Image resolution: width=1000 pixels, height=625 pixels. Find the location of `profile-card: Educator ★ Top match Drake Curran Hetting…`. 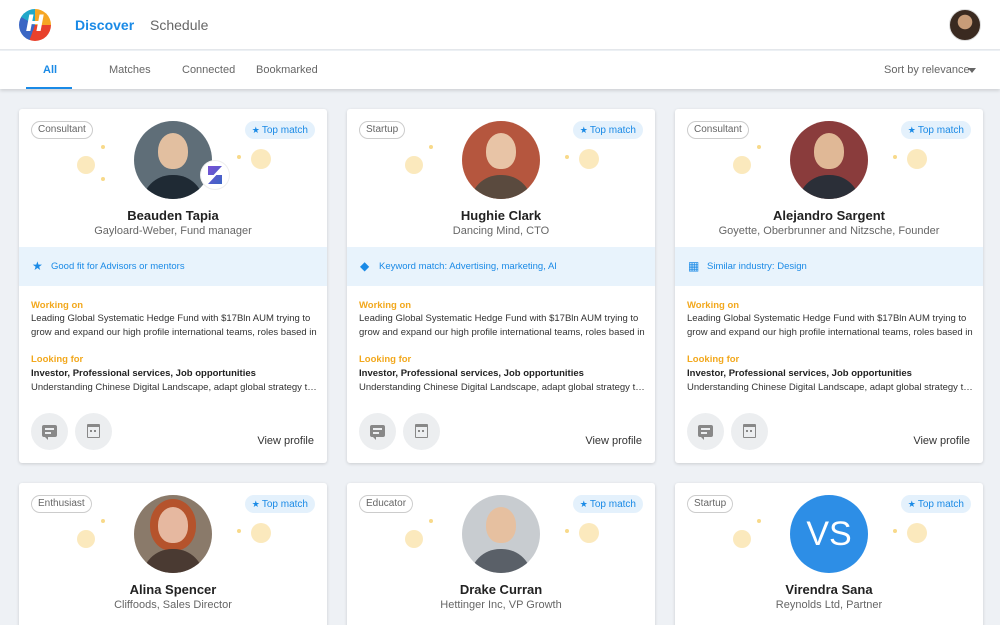

profile-card: Educator ★ Top match Drake Curran Hetting… is located at coordinates (501, 554).